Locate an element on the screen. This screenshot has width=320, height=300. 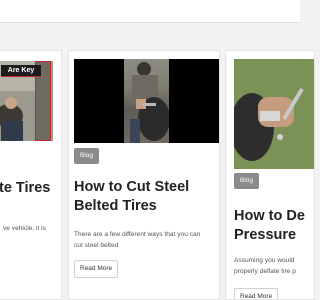
post-excerpt-line-2: properly deflate tire p is located at coordinates (265, 271).